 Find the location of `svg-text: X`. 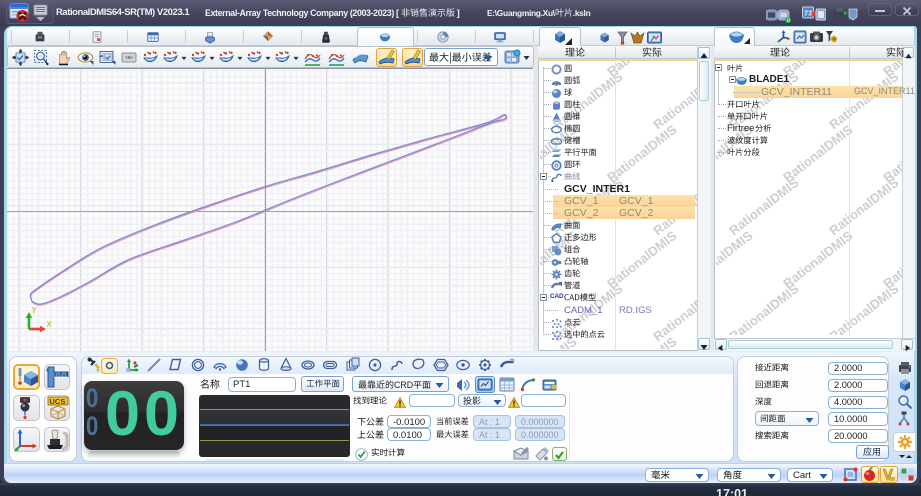

svg-text: X is located at coordinates (50, 324).